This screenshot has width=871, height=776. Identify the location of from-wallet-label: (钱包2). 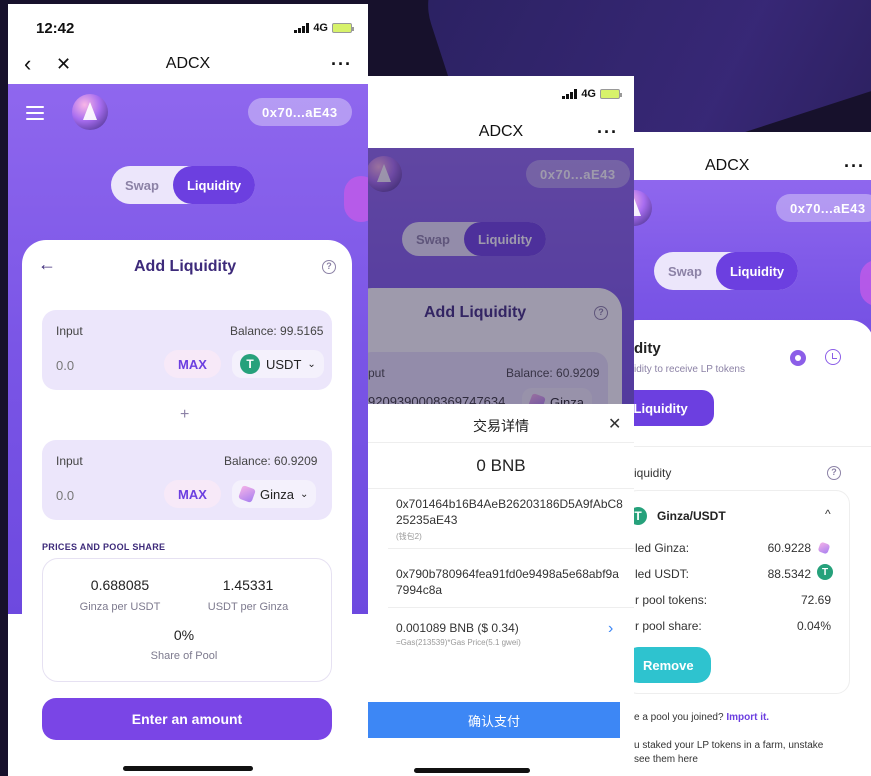
(409, 536).